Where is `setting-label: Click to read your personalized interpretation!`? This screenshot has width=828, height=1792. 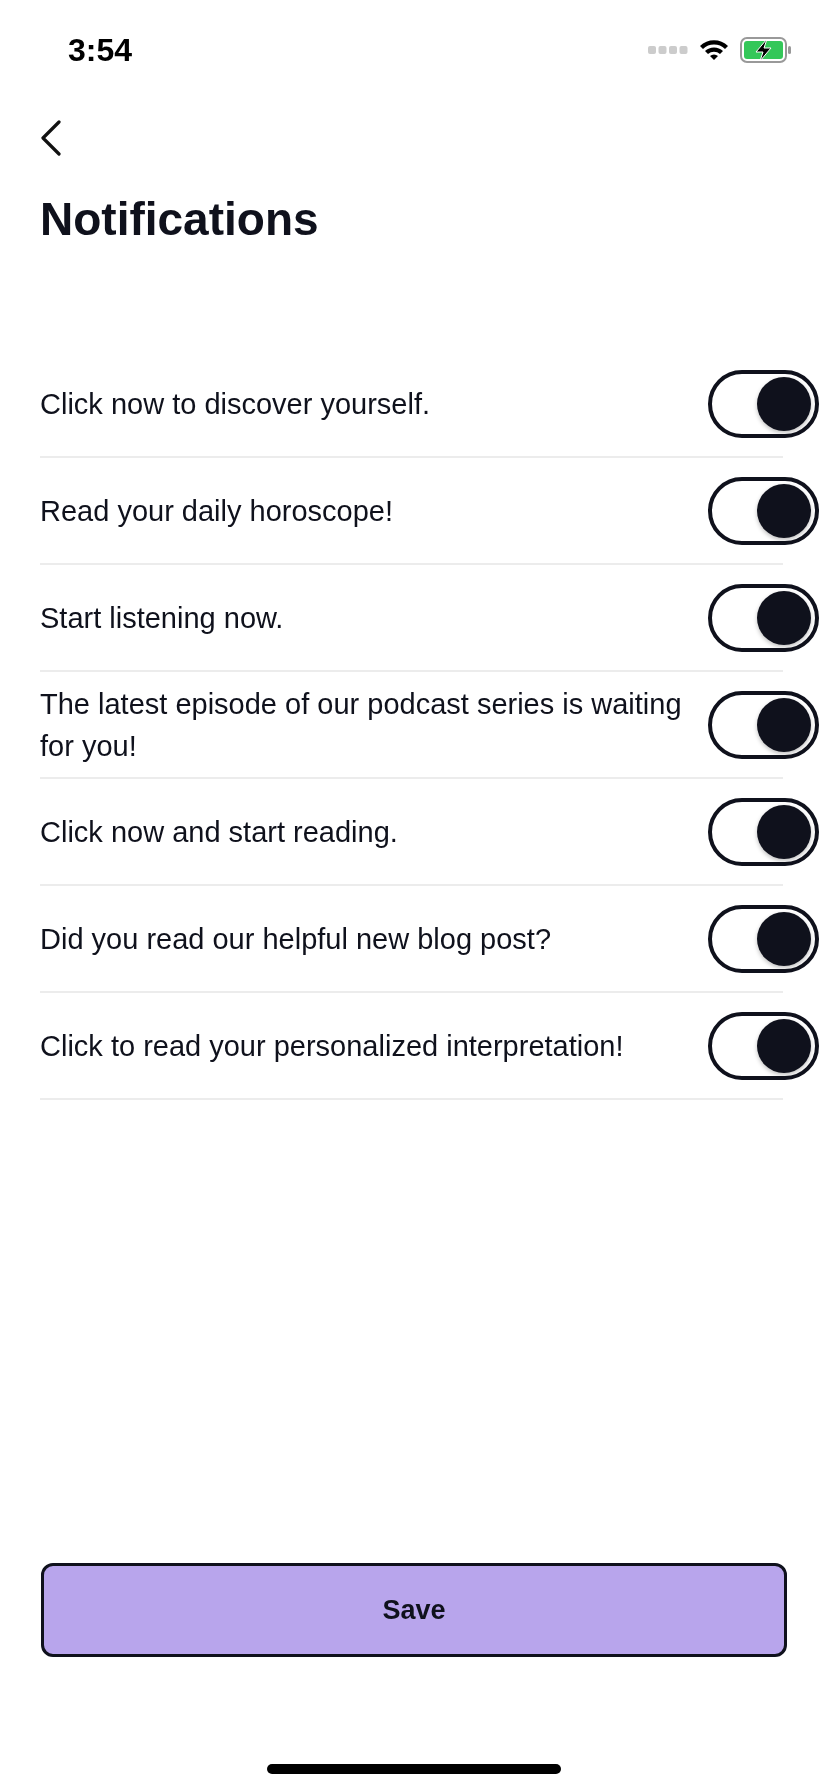
setting-label: Click to read your personalized interpretation! is located at coordinates (332, 1046).